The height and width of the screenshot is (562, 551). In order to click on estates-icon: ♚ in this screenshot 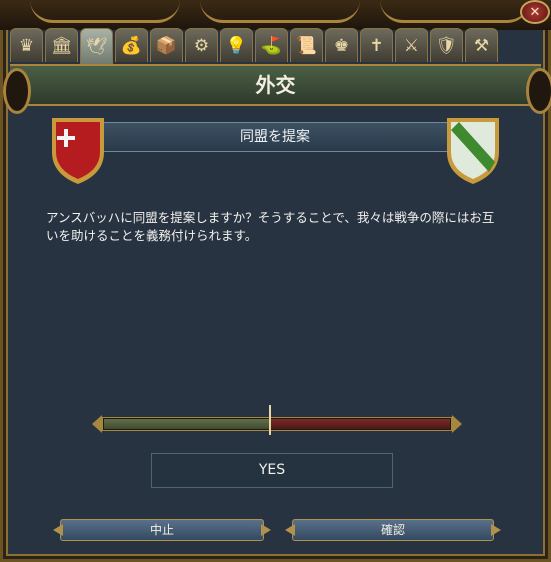, I will do `click(341, 45)`.